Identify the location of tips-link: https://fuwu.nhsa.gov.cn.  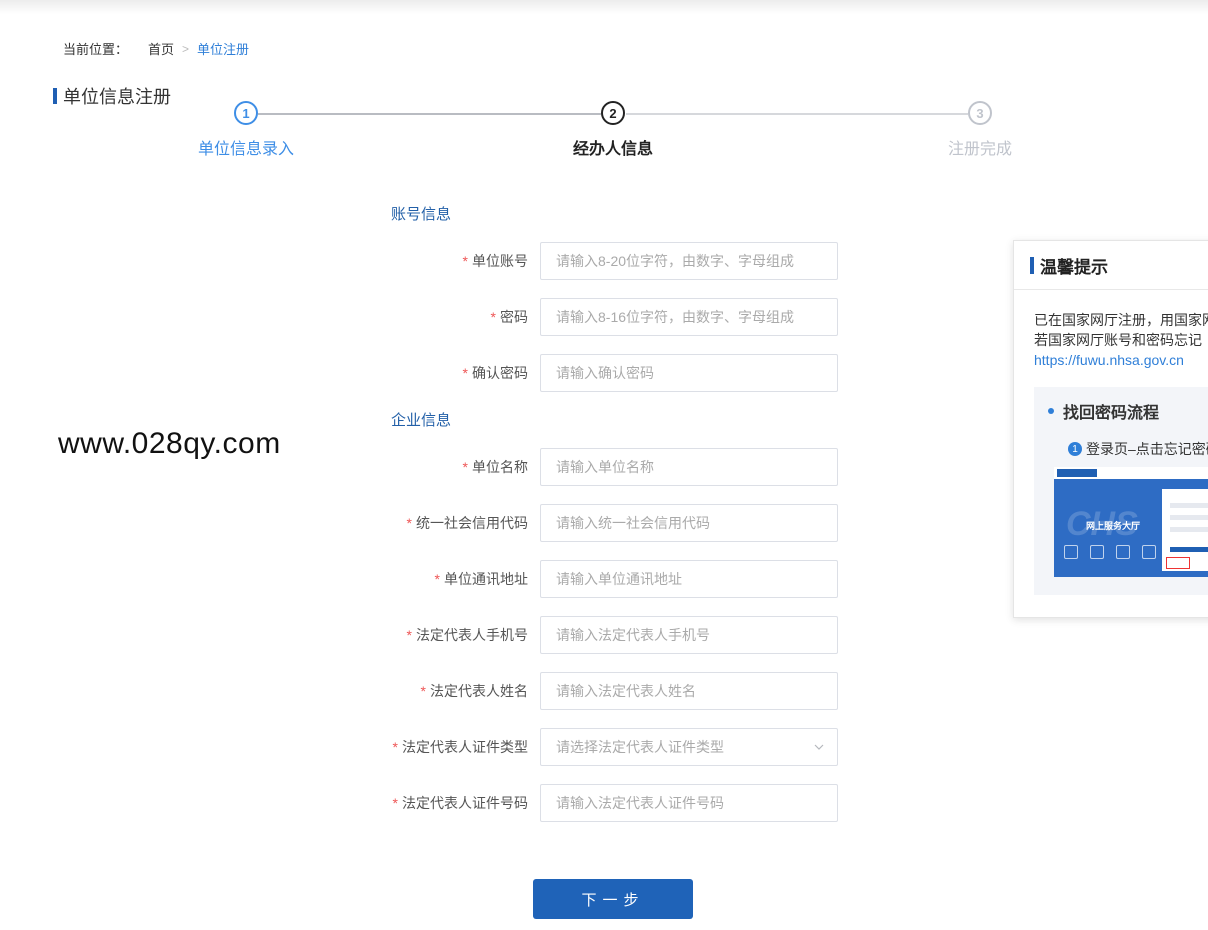
(1121, 360).